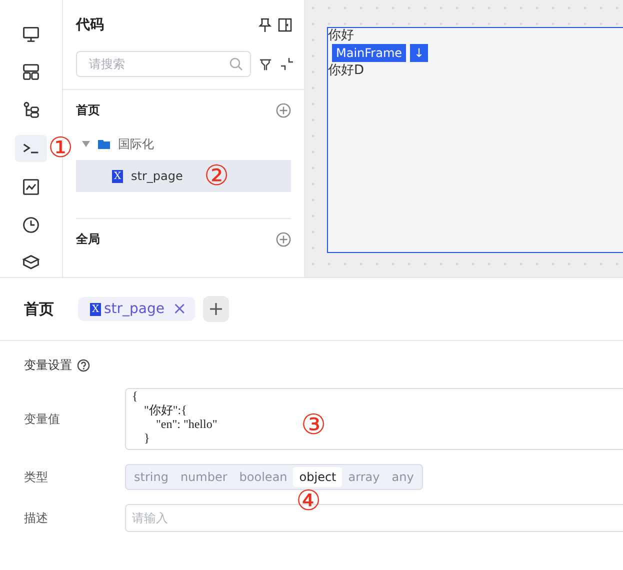 This screenshot has height=570, width=623. Describe the element at coordinates (104, 144) in the screenshot. I see `folder-icon` at that location.